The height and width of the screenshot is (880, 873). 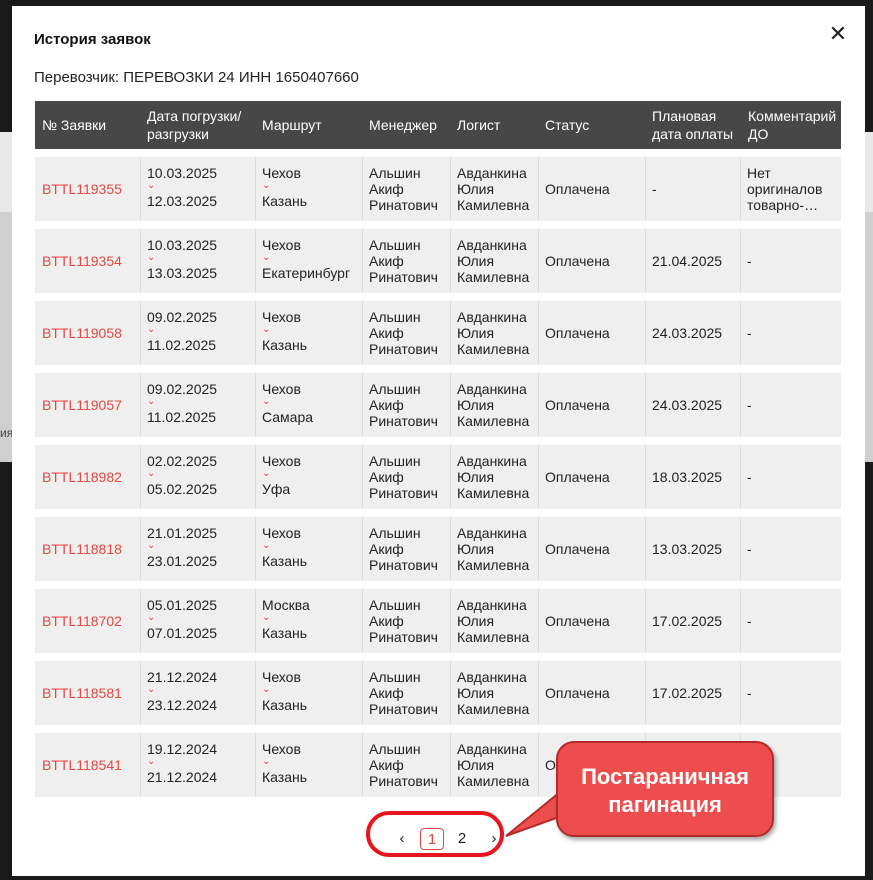 I want to click on paydate-cell: 18.03.2025, so click(x=687, y=477).